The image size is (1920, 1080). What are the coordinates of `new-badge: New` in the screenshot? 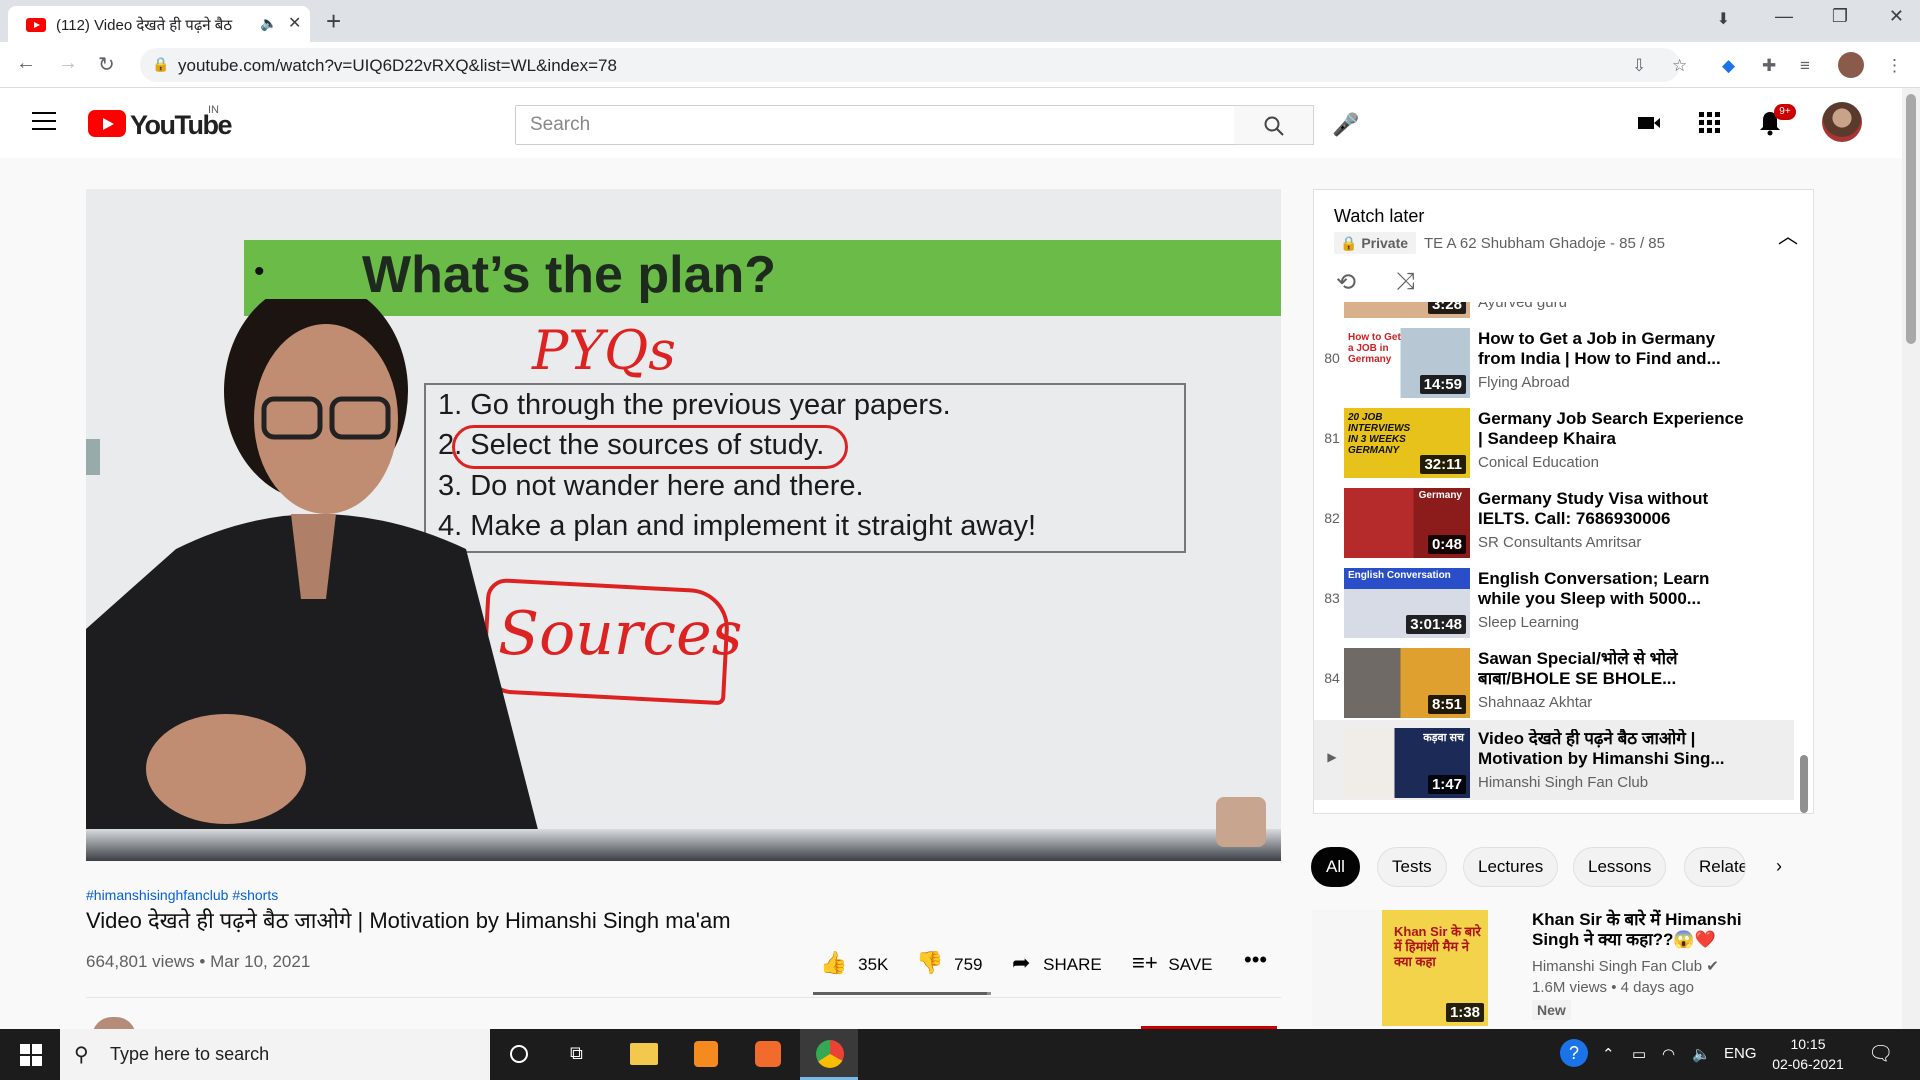 It's located at (1551, 1010).